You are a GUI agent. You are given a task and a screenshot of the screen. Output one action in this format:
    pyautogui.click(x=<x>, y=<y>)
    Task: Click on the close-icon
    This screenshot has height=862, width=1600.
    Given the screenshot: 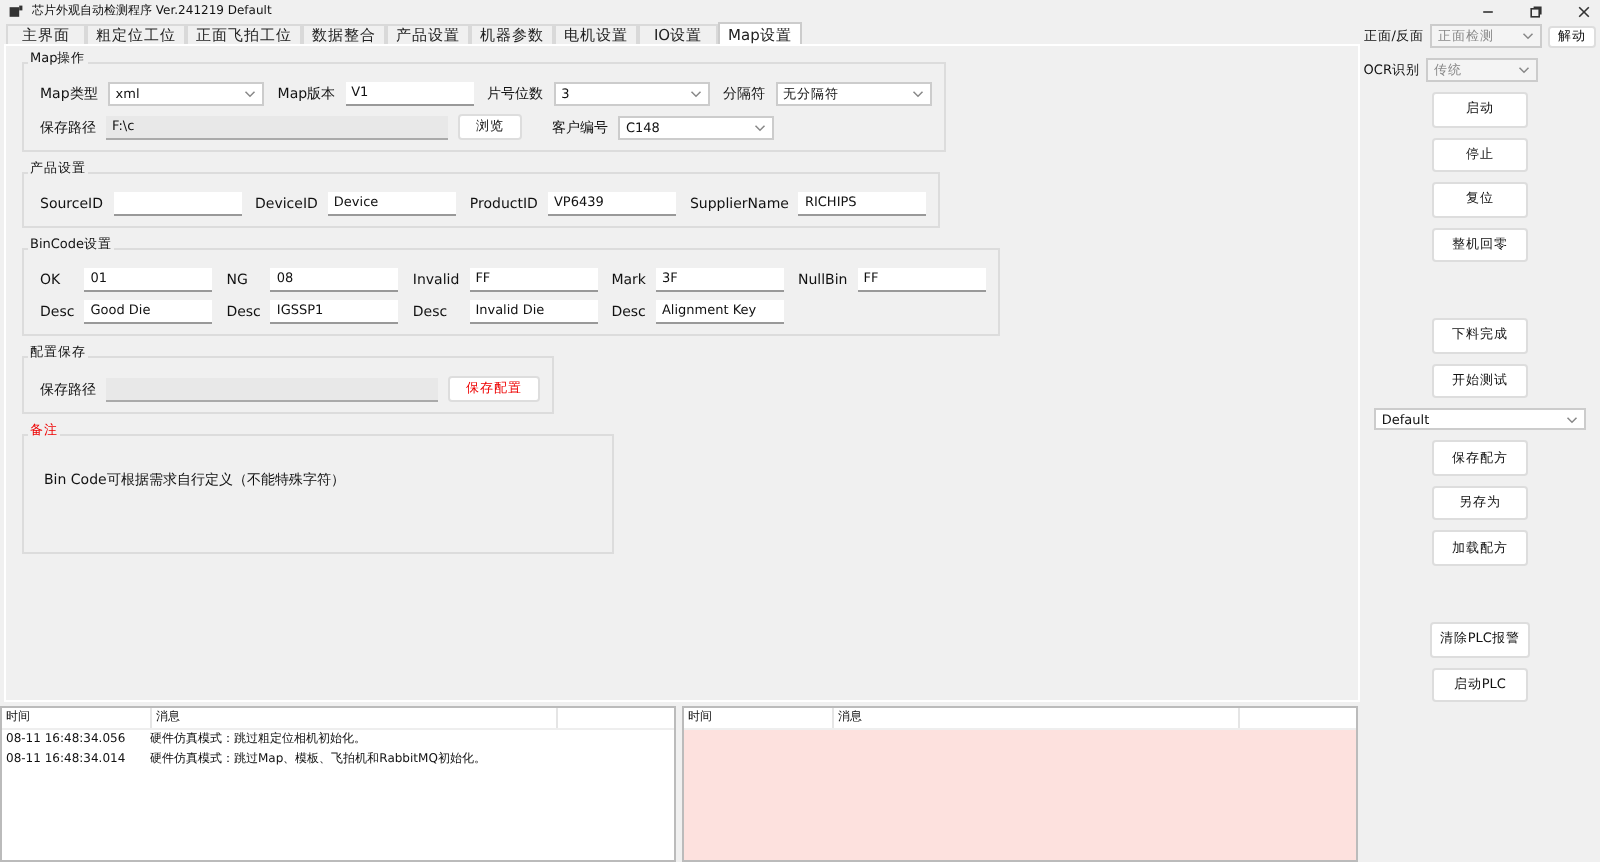 What is the action you would take?
    pyautogui.click(x=1584, y=11)
    